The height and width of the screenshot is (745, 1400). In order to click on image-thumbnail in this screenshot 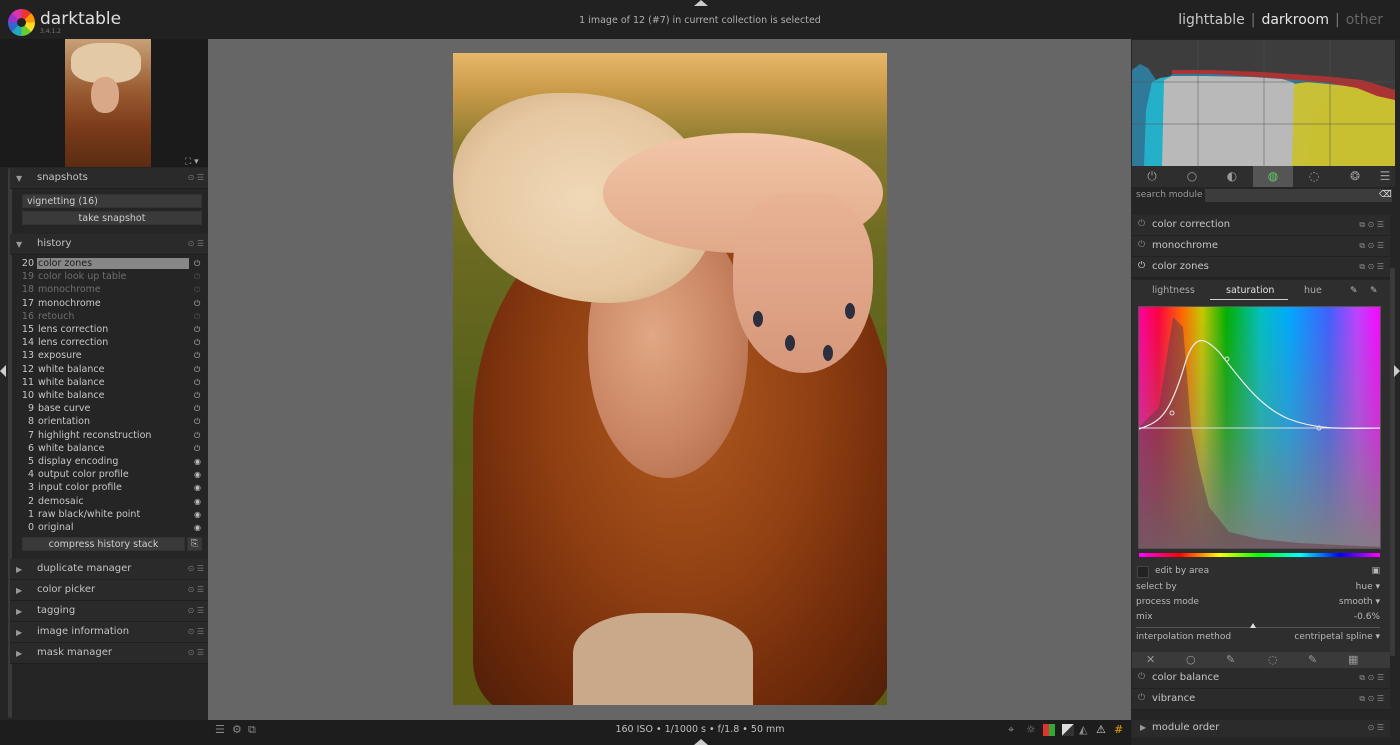, I will do `click(108, 103)`.